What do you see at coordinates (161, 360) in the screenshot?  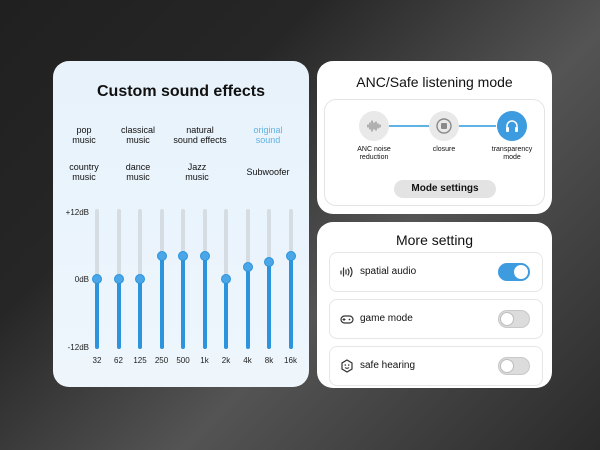 I see `eq-freq-label-250: 250` at bounding box center [161, 360].